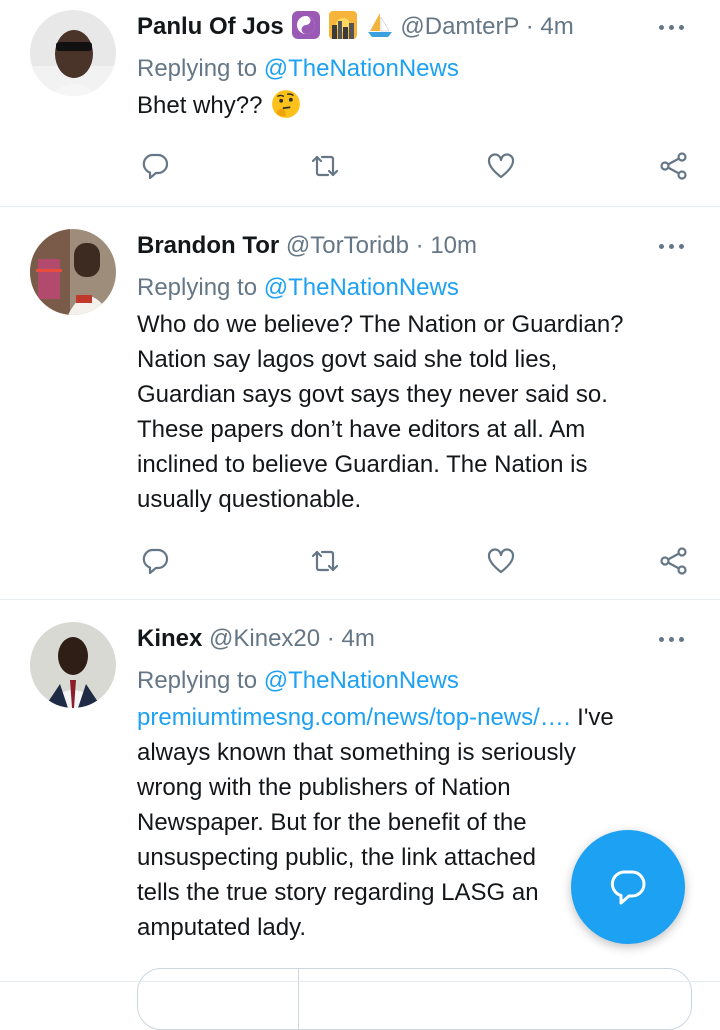  I want to click on display-name: Kinex, so click(169, 638).